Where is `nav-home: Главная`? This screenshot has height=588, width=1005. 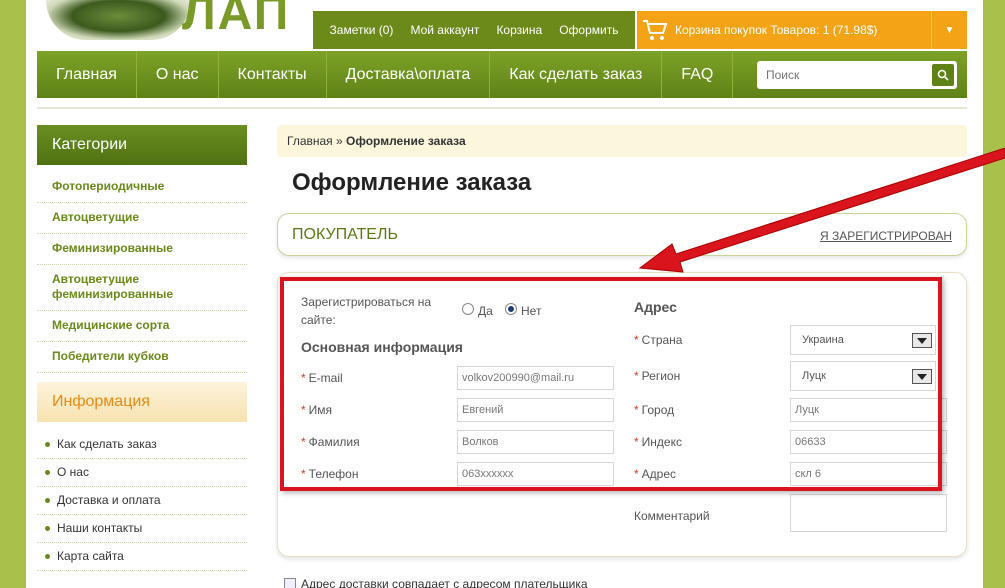 nav-home: Главная is located at coordinates (87, 74).